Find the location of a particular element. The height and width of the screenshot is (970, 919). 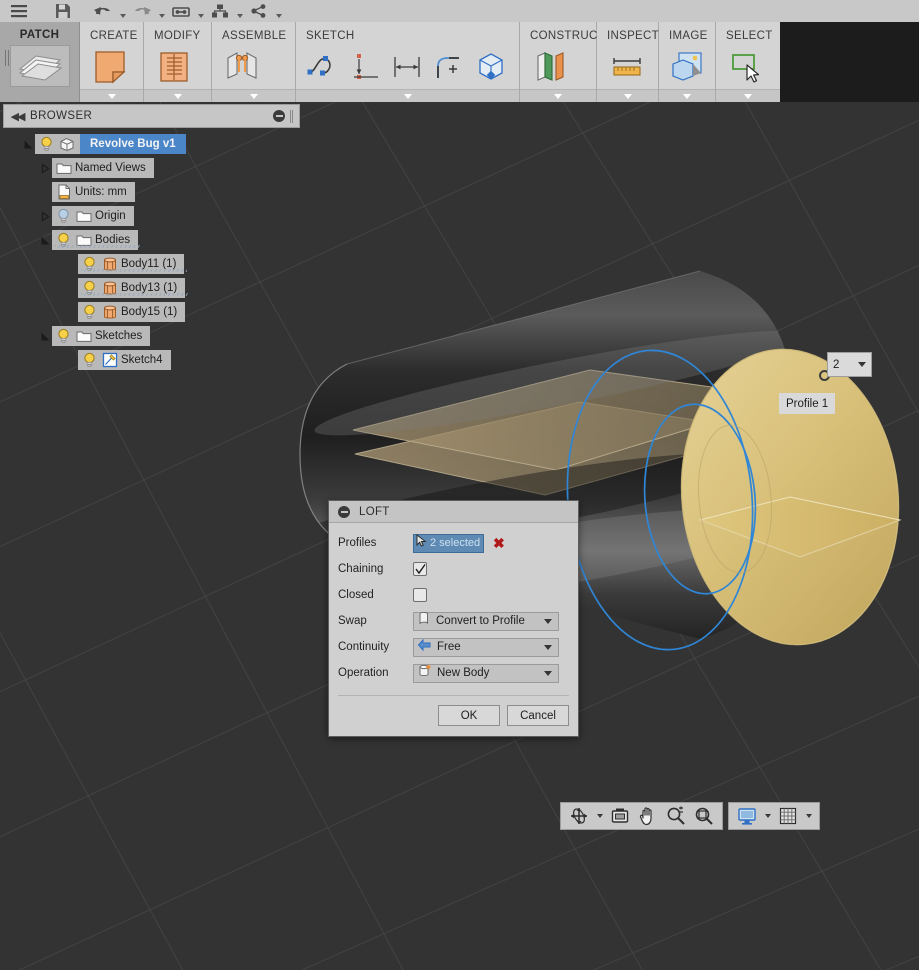

fit-icon is located at coordinates (704, 816).